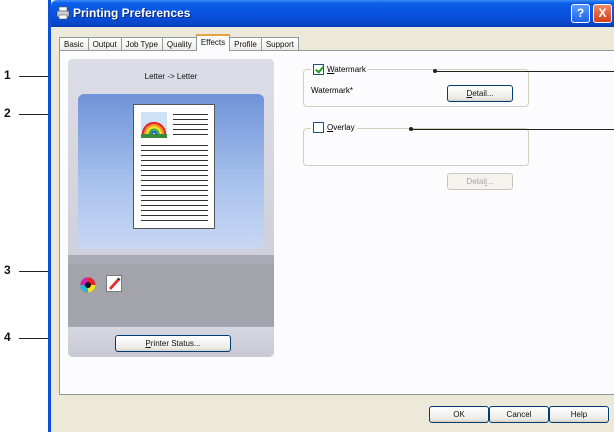 The width and height of the screenshot is (614, 432). Describe the element at coordinates (476, 181) in the screenshot. I see `overlay-detail-prefix: Detai` at that location.